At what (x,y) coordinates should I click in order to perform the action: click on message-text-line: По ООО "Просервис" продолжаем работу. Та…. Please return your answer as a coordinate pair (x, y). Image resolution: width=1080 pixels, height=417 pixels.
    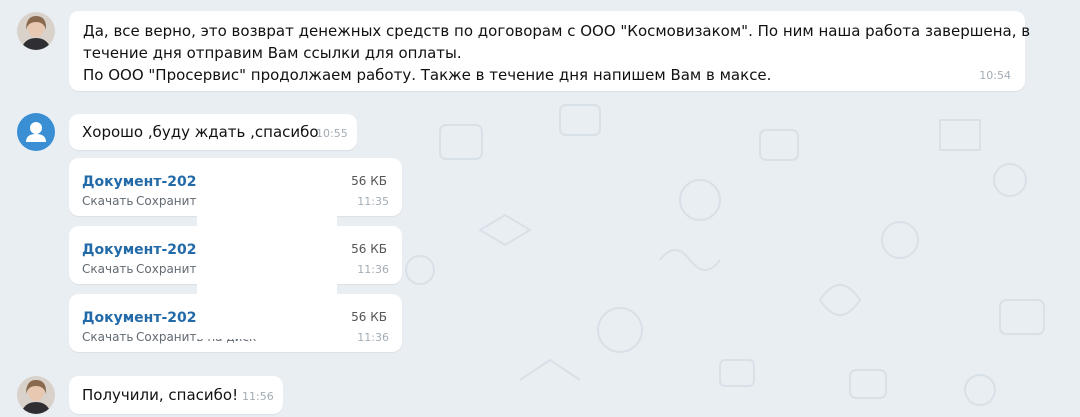
    Looking at the image, I should click on (427, 75).